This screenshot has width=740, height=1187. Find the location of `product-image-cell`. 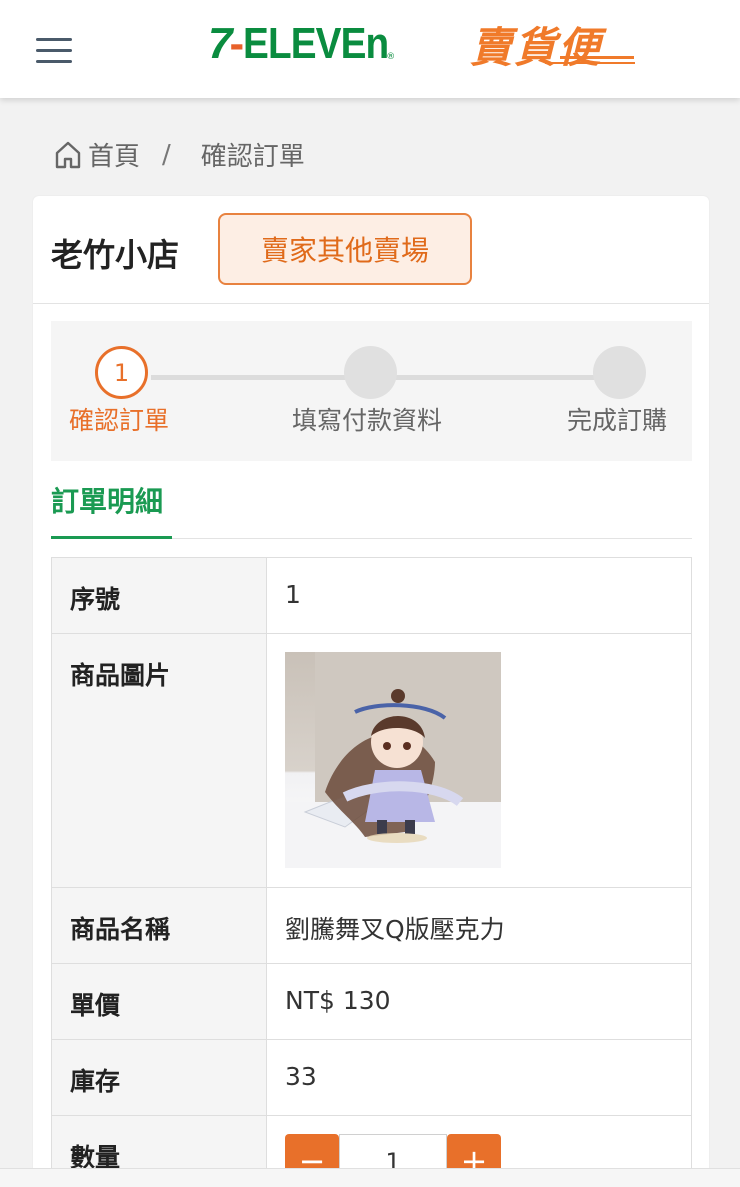

product-image-cell is located at coordinates (479, 760).